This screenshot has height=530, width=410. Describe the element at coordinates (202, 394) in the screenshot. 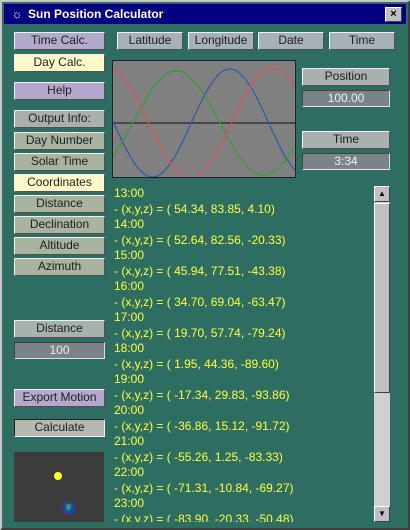

I see `output-line: - (x,y,z) = ( -17.34, 29.83, -93.86)` at that location.